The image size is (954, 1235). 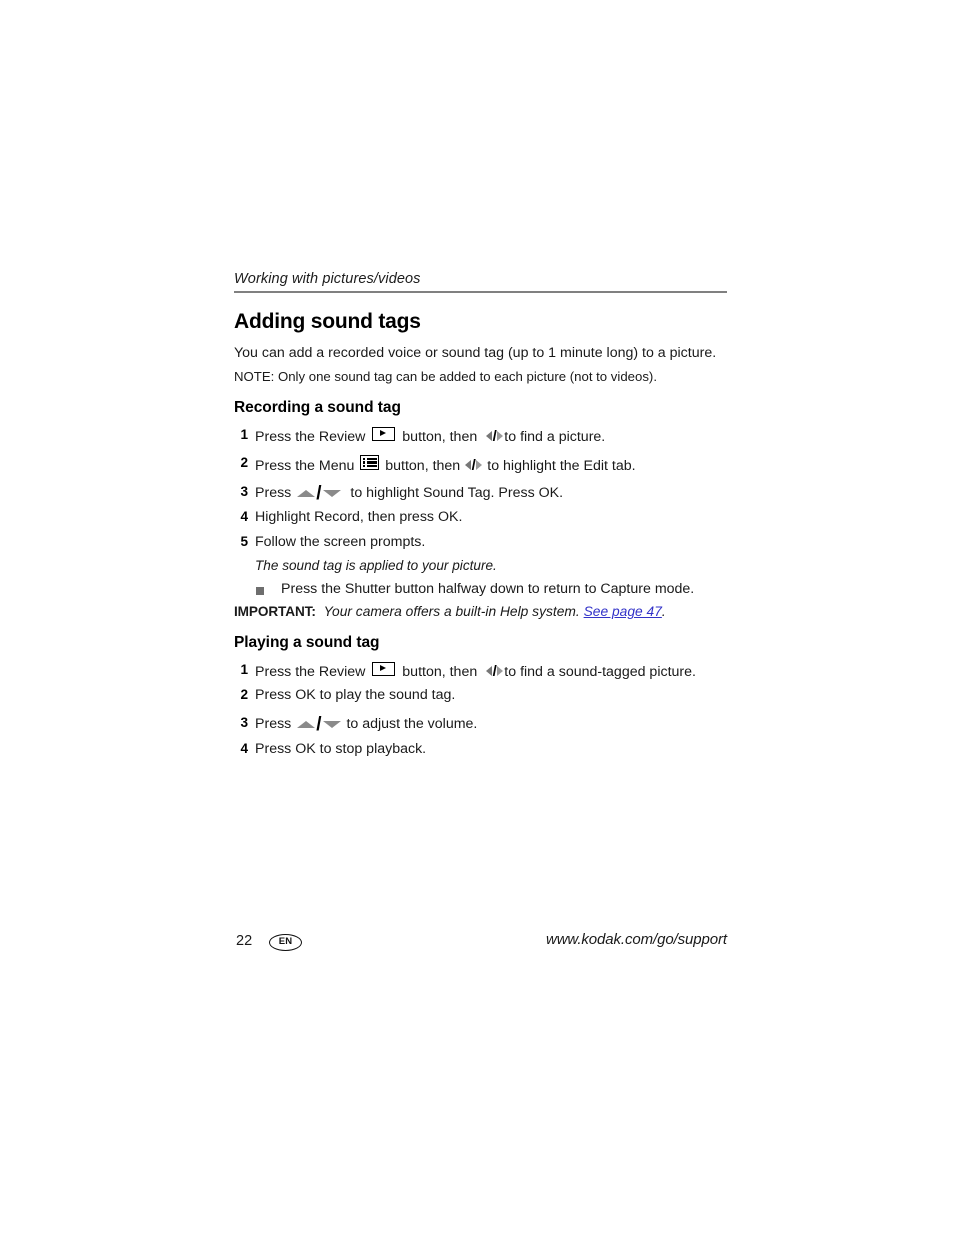 I want to click on step-row: 4 Highlight Record, then press OK., so click(x=480, y=519).